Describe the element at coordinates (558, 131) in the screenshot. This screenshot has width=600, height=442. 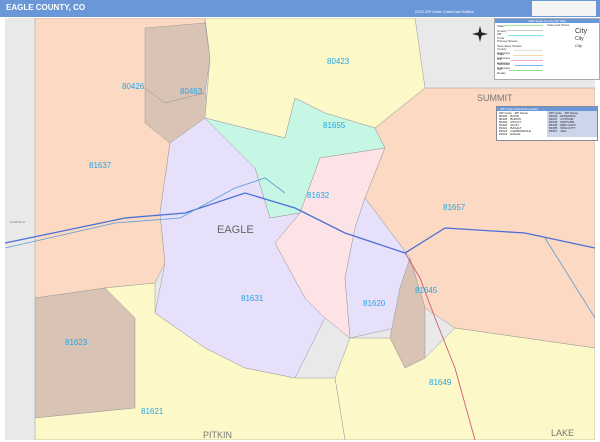
I see `index-row: 81657 VAIL` at that location.